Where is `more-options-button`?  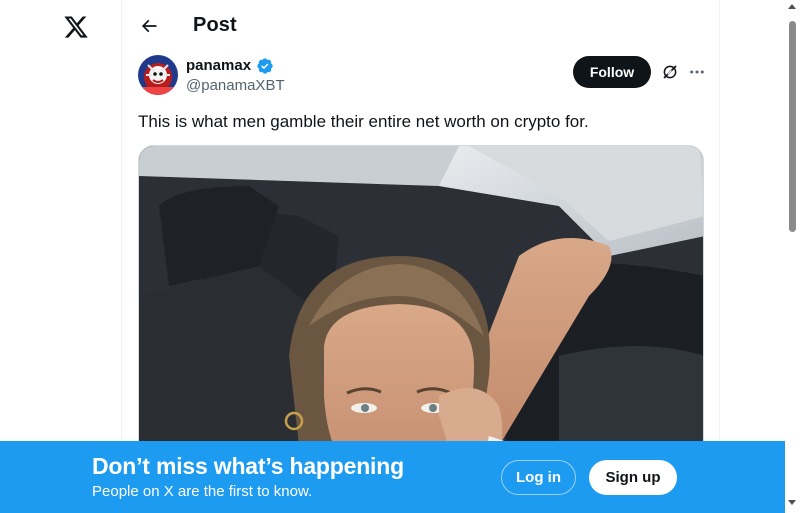 more-options-button is located at coordinates (697, 72).